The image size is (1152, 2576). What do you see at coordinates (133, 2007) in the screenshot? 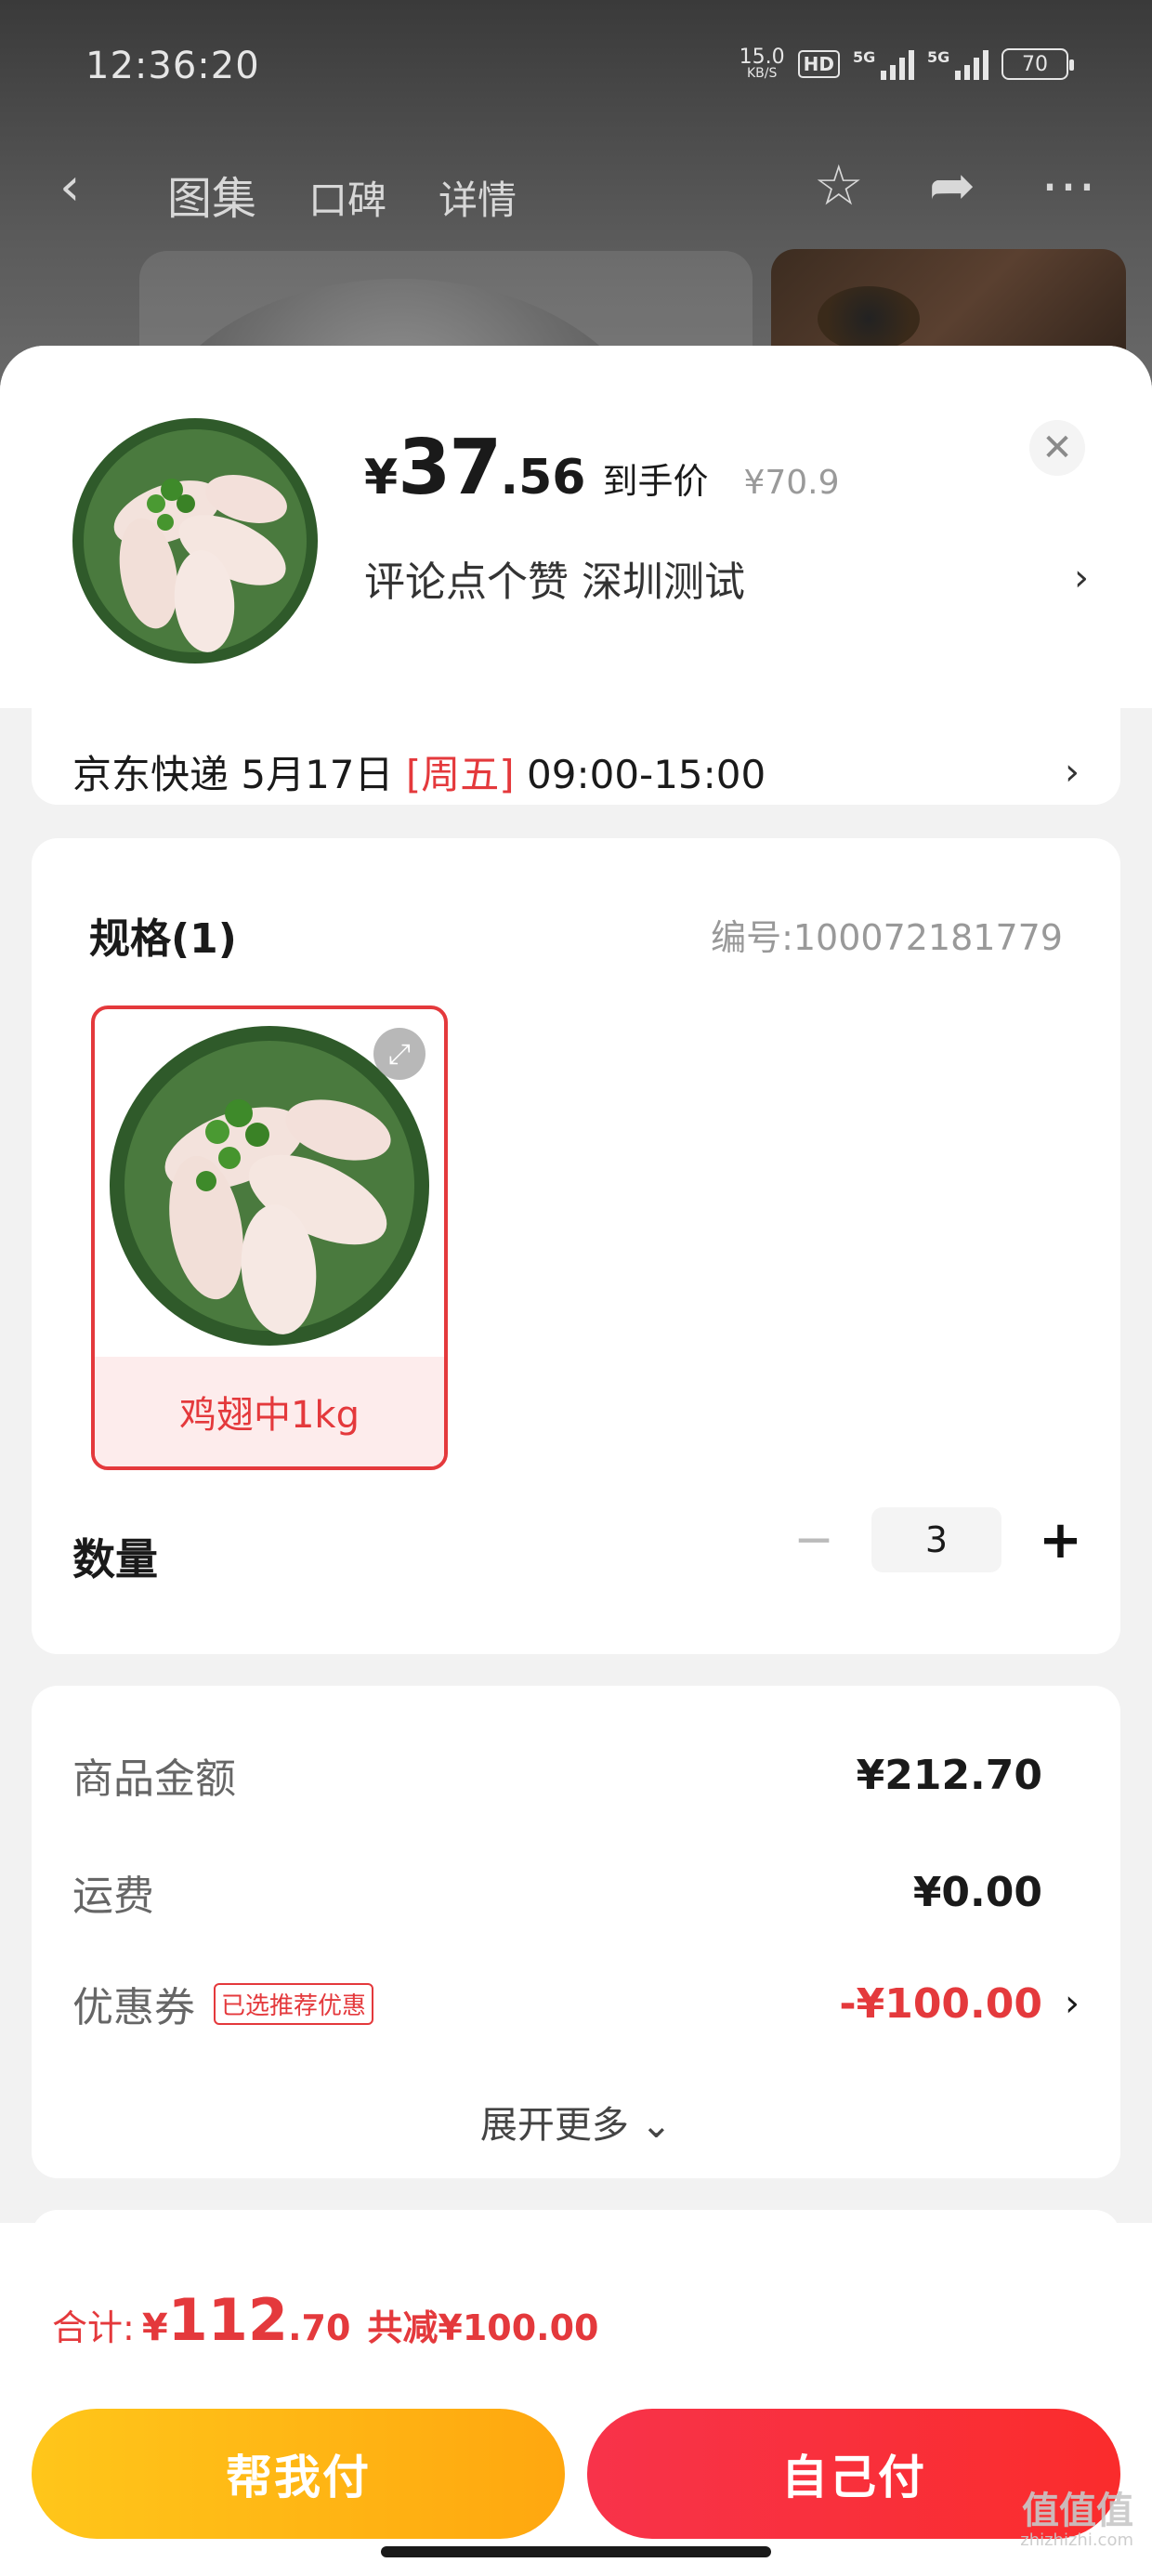
I see `coupon-label: 优惠券` at bounding box center [133, 2007].